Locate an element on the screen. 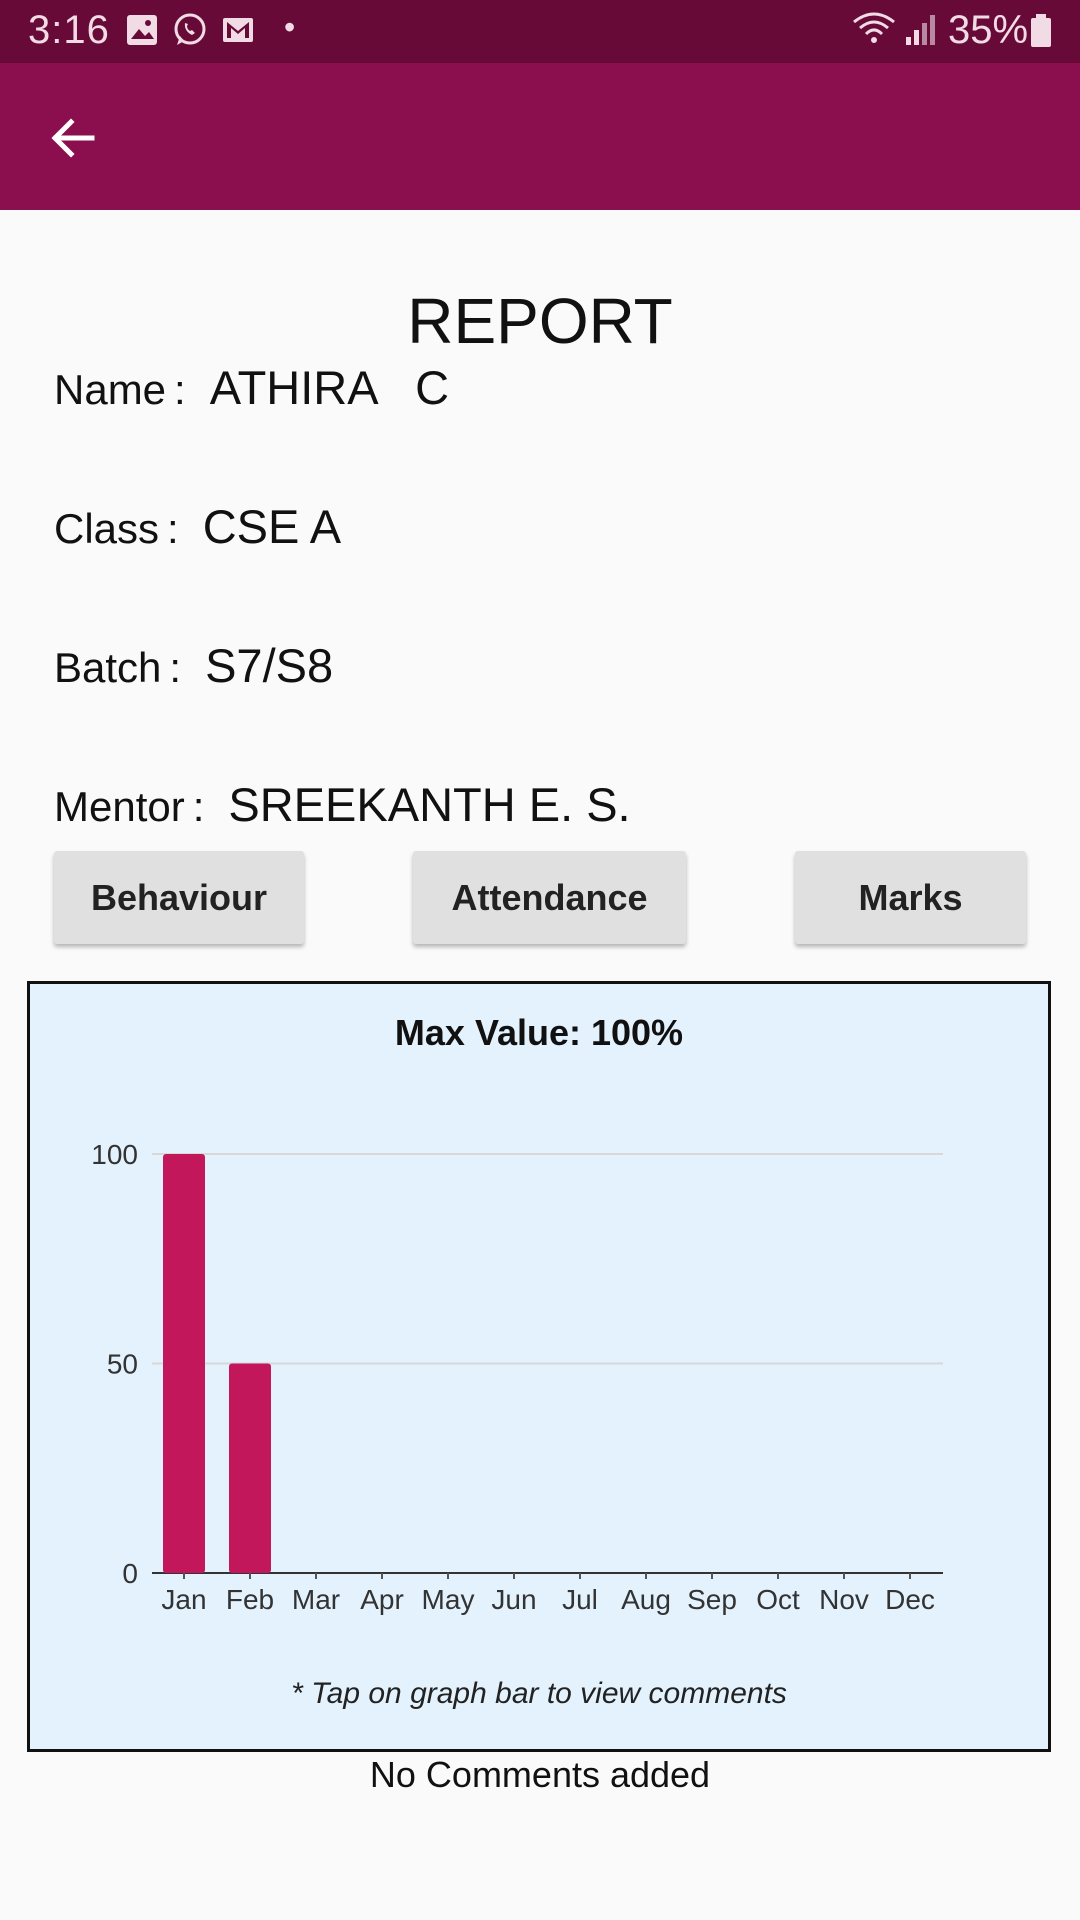  comments-status: No Comments added is located at coordinates (540, 1774).